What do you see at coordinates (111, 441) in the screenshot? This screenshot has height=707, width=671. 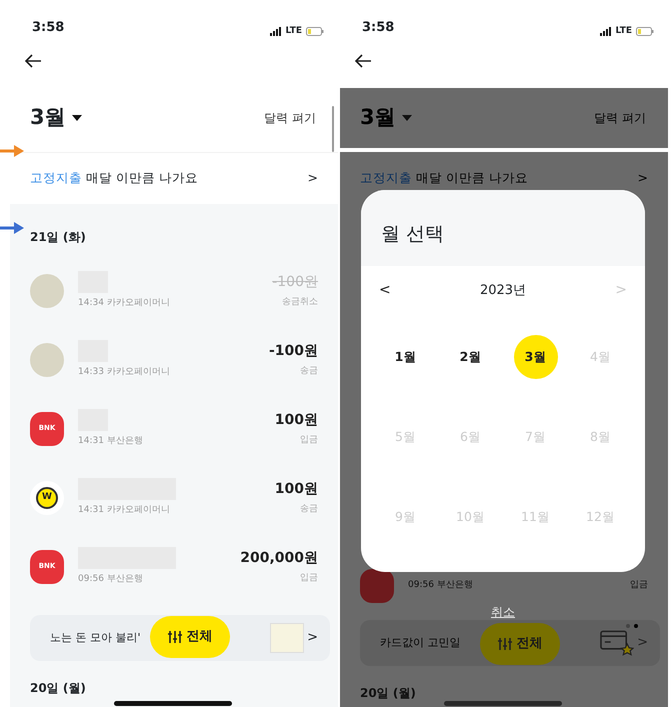 I see `transaction-meta: 14:31 부산은행` at bounding box center [111, 441].